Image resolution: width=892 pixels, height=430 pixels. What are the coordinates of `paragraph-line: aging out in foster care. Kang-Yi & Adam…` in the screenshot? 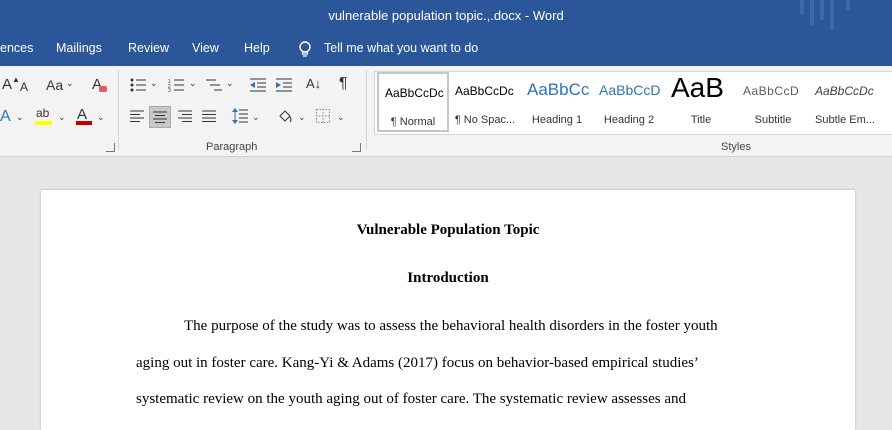 It's located at (417, 363).